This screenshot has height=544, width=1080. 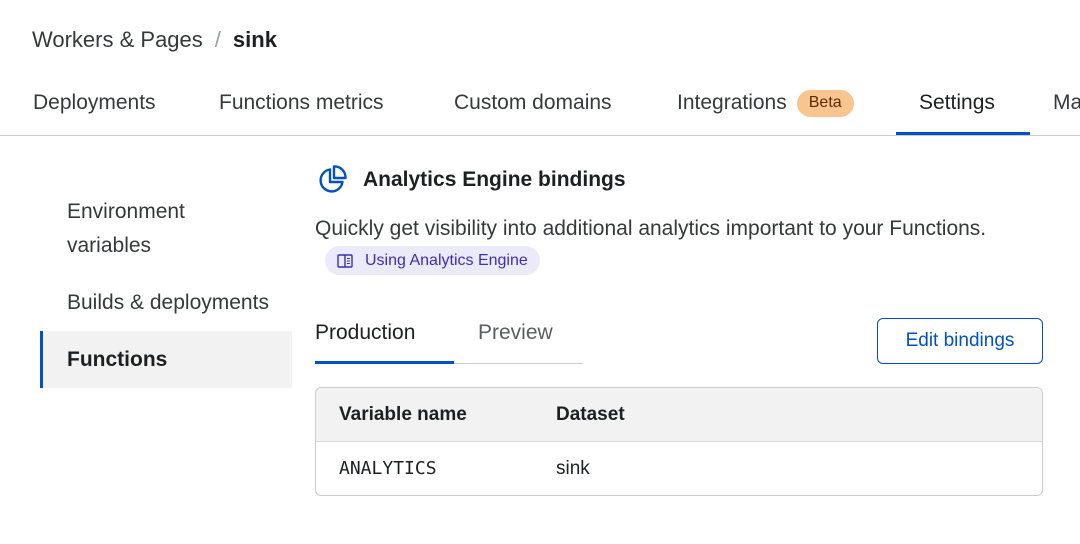 I want to click on breadcrumb-current: sink, so click(x=254, y=39).